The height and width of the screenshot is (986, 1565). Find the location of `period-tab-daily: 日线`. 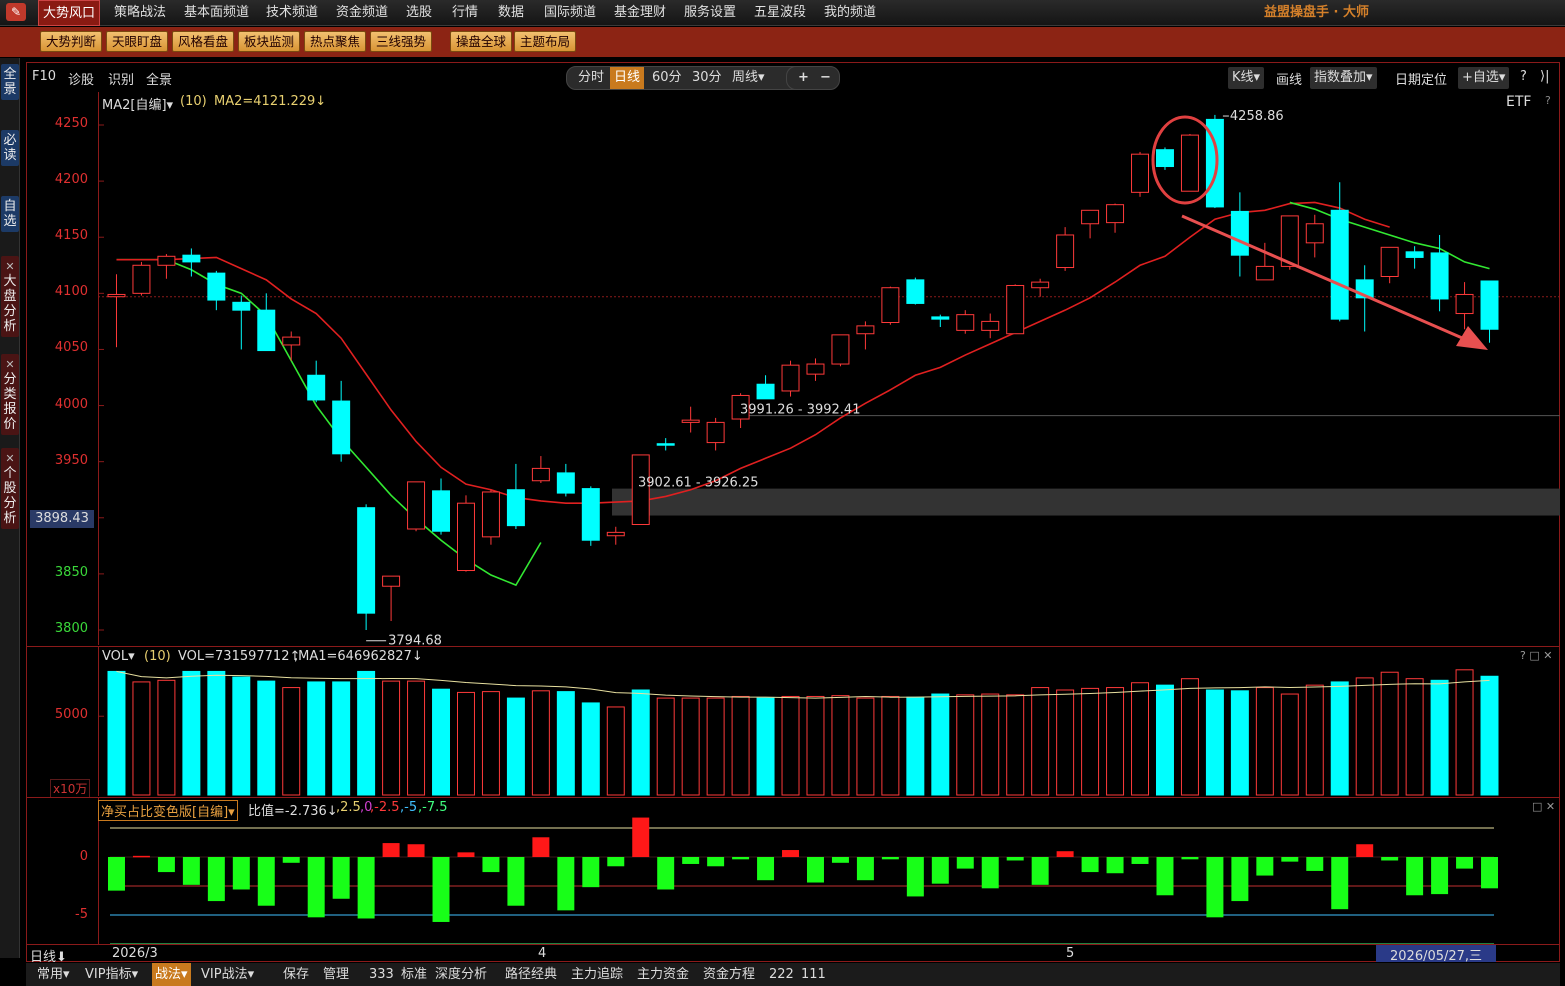

period-tab-daily: 日线 is located at coordinates (627, 78).